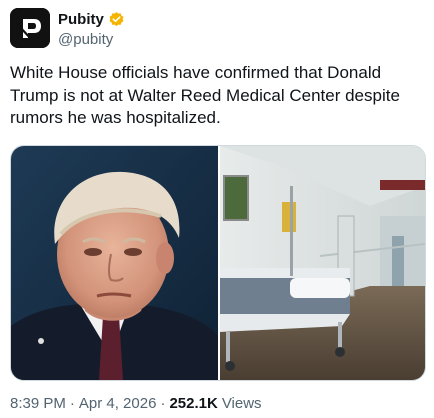 Image resolution: width=434 pixels, height=418 pixels. I want to click on tweet-header: Pubity @pubity, so click(217, 29).